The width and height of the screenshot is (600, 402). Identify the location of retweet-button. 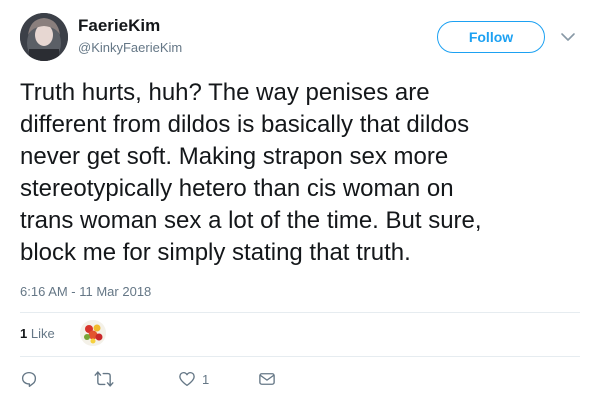
(107, 379).